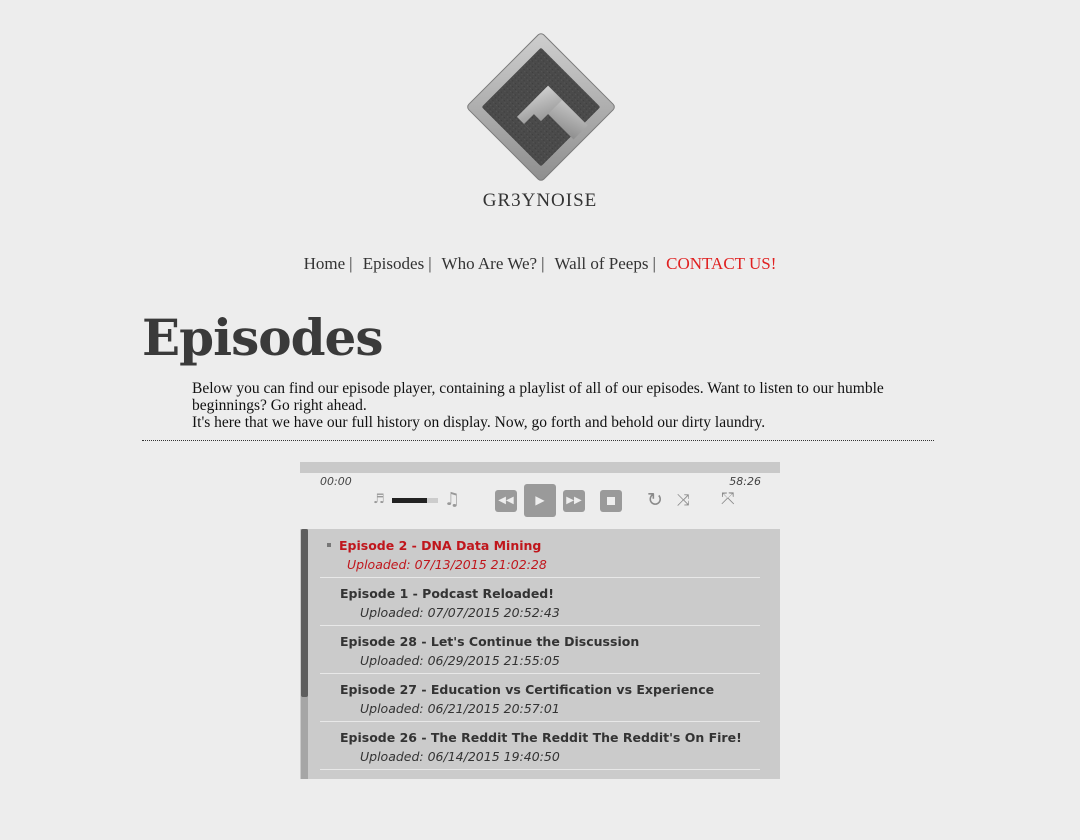 The image size is (1080, 840). I want to click on volume-high-icon: ♫, so click(452, 499).